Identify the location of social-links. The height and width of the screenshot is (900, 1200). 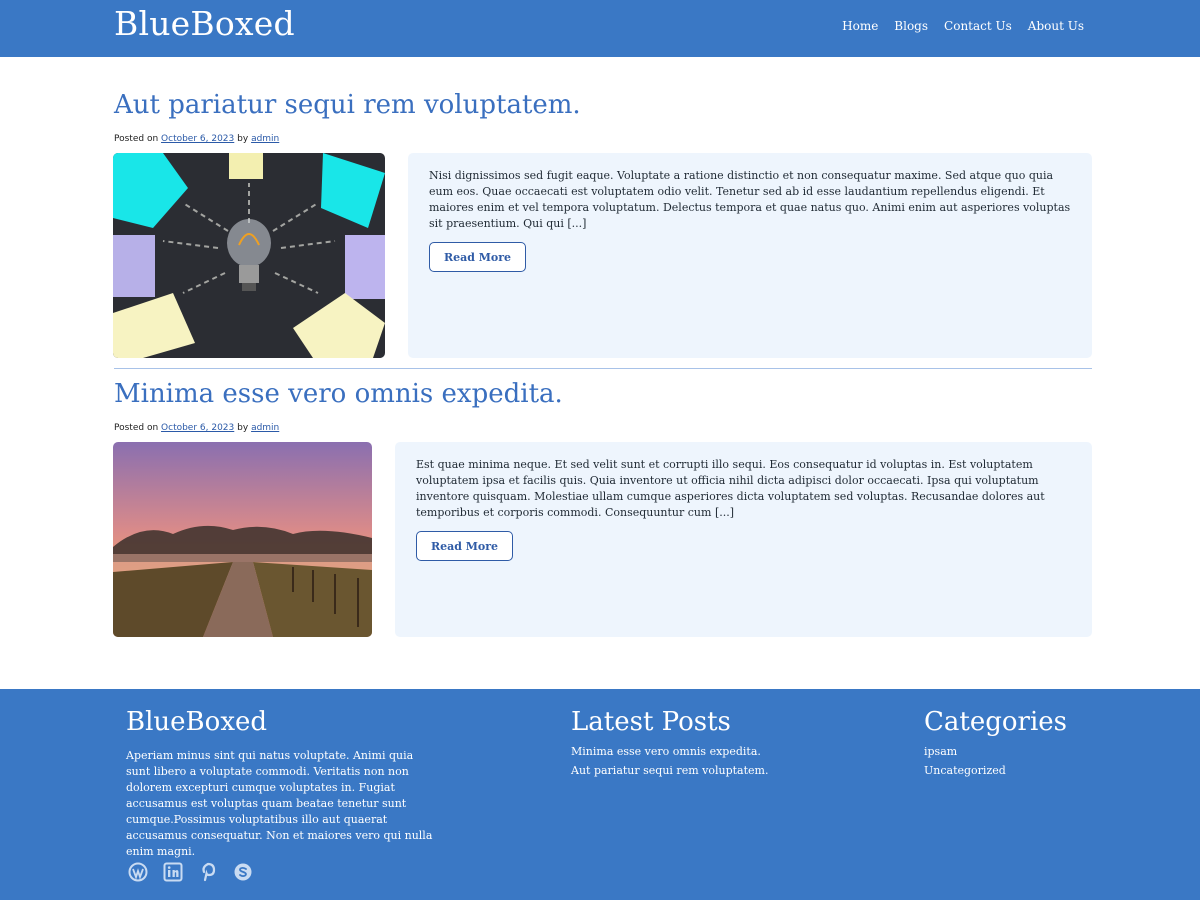
(190, 872).